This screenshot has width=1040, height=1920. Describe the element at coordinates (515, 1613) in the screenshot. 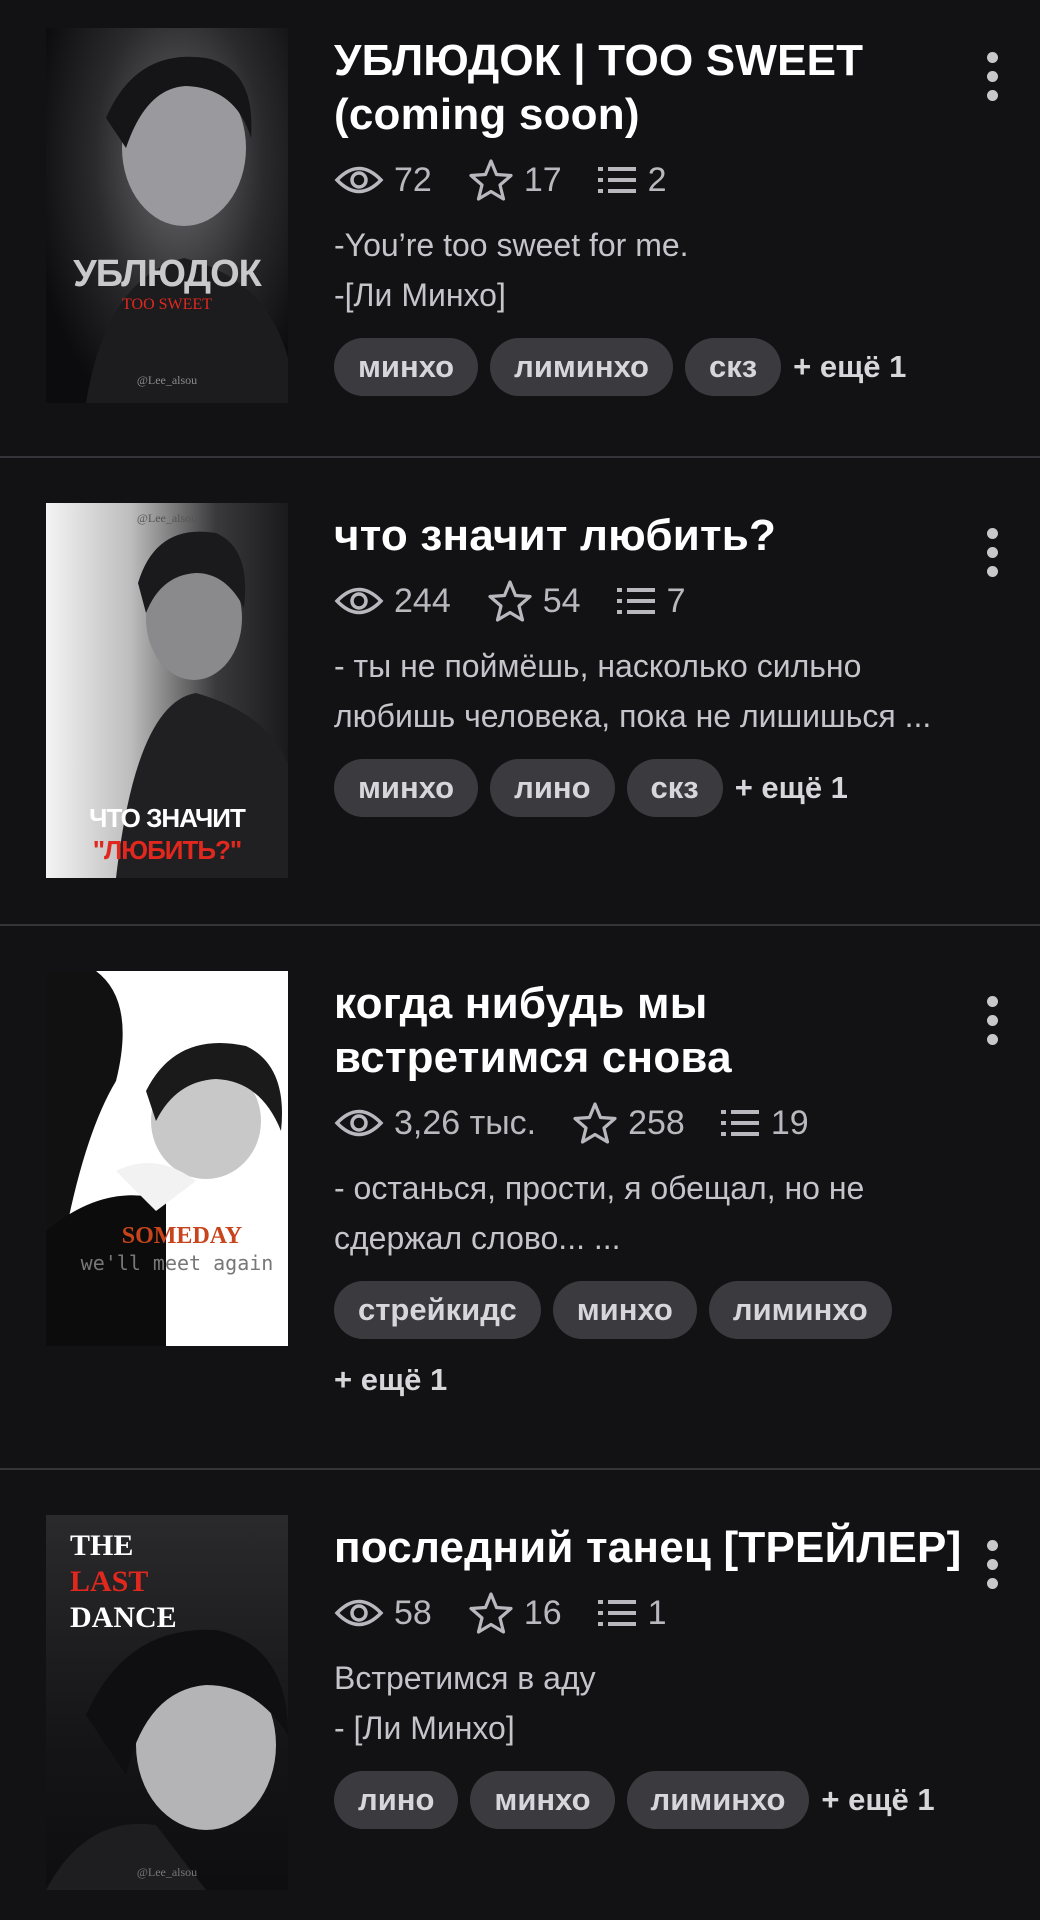

I see `stars-stat: 16` at that location.